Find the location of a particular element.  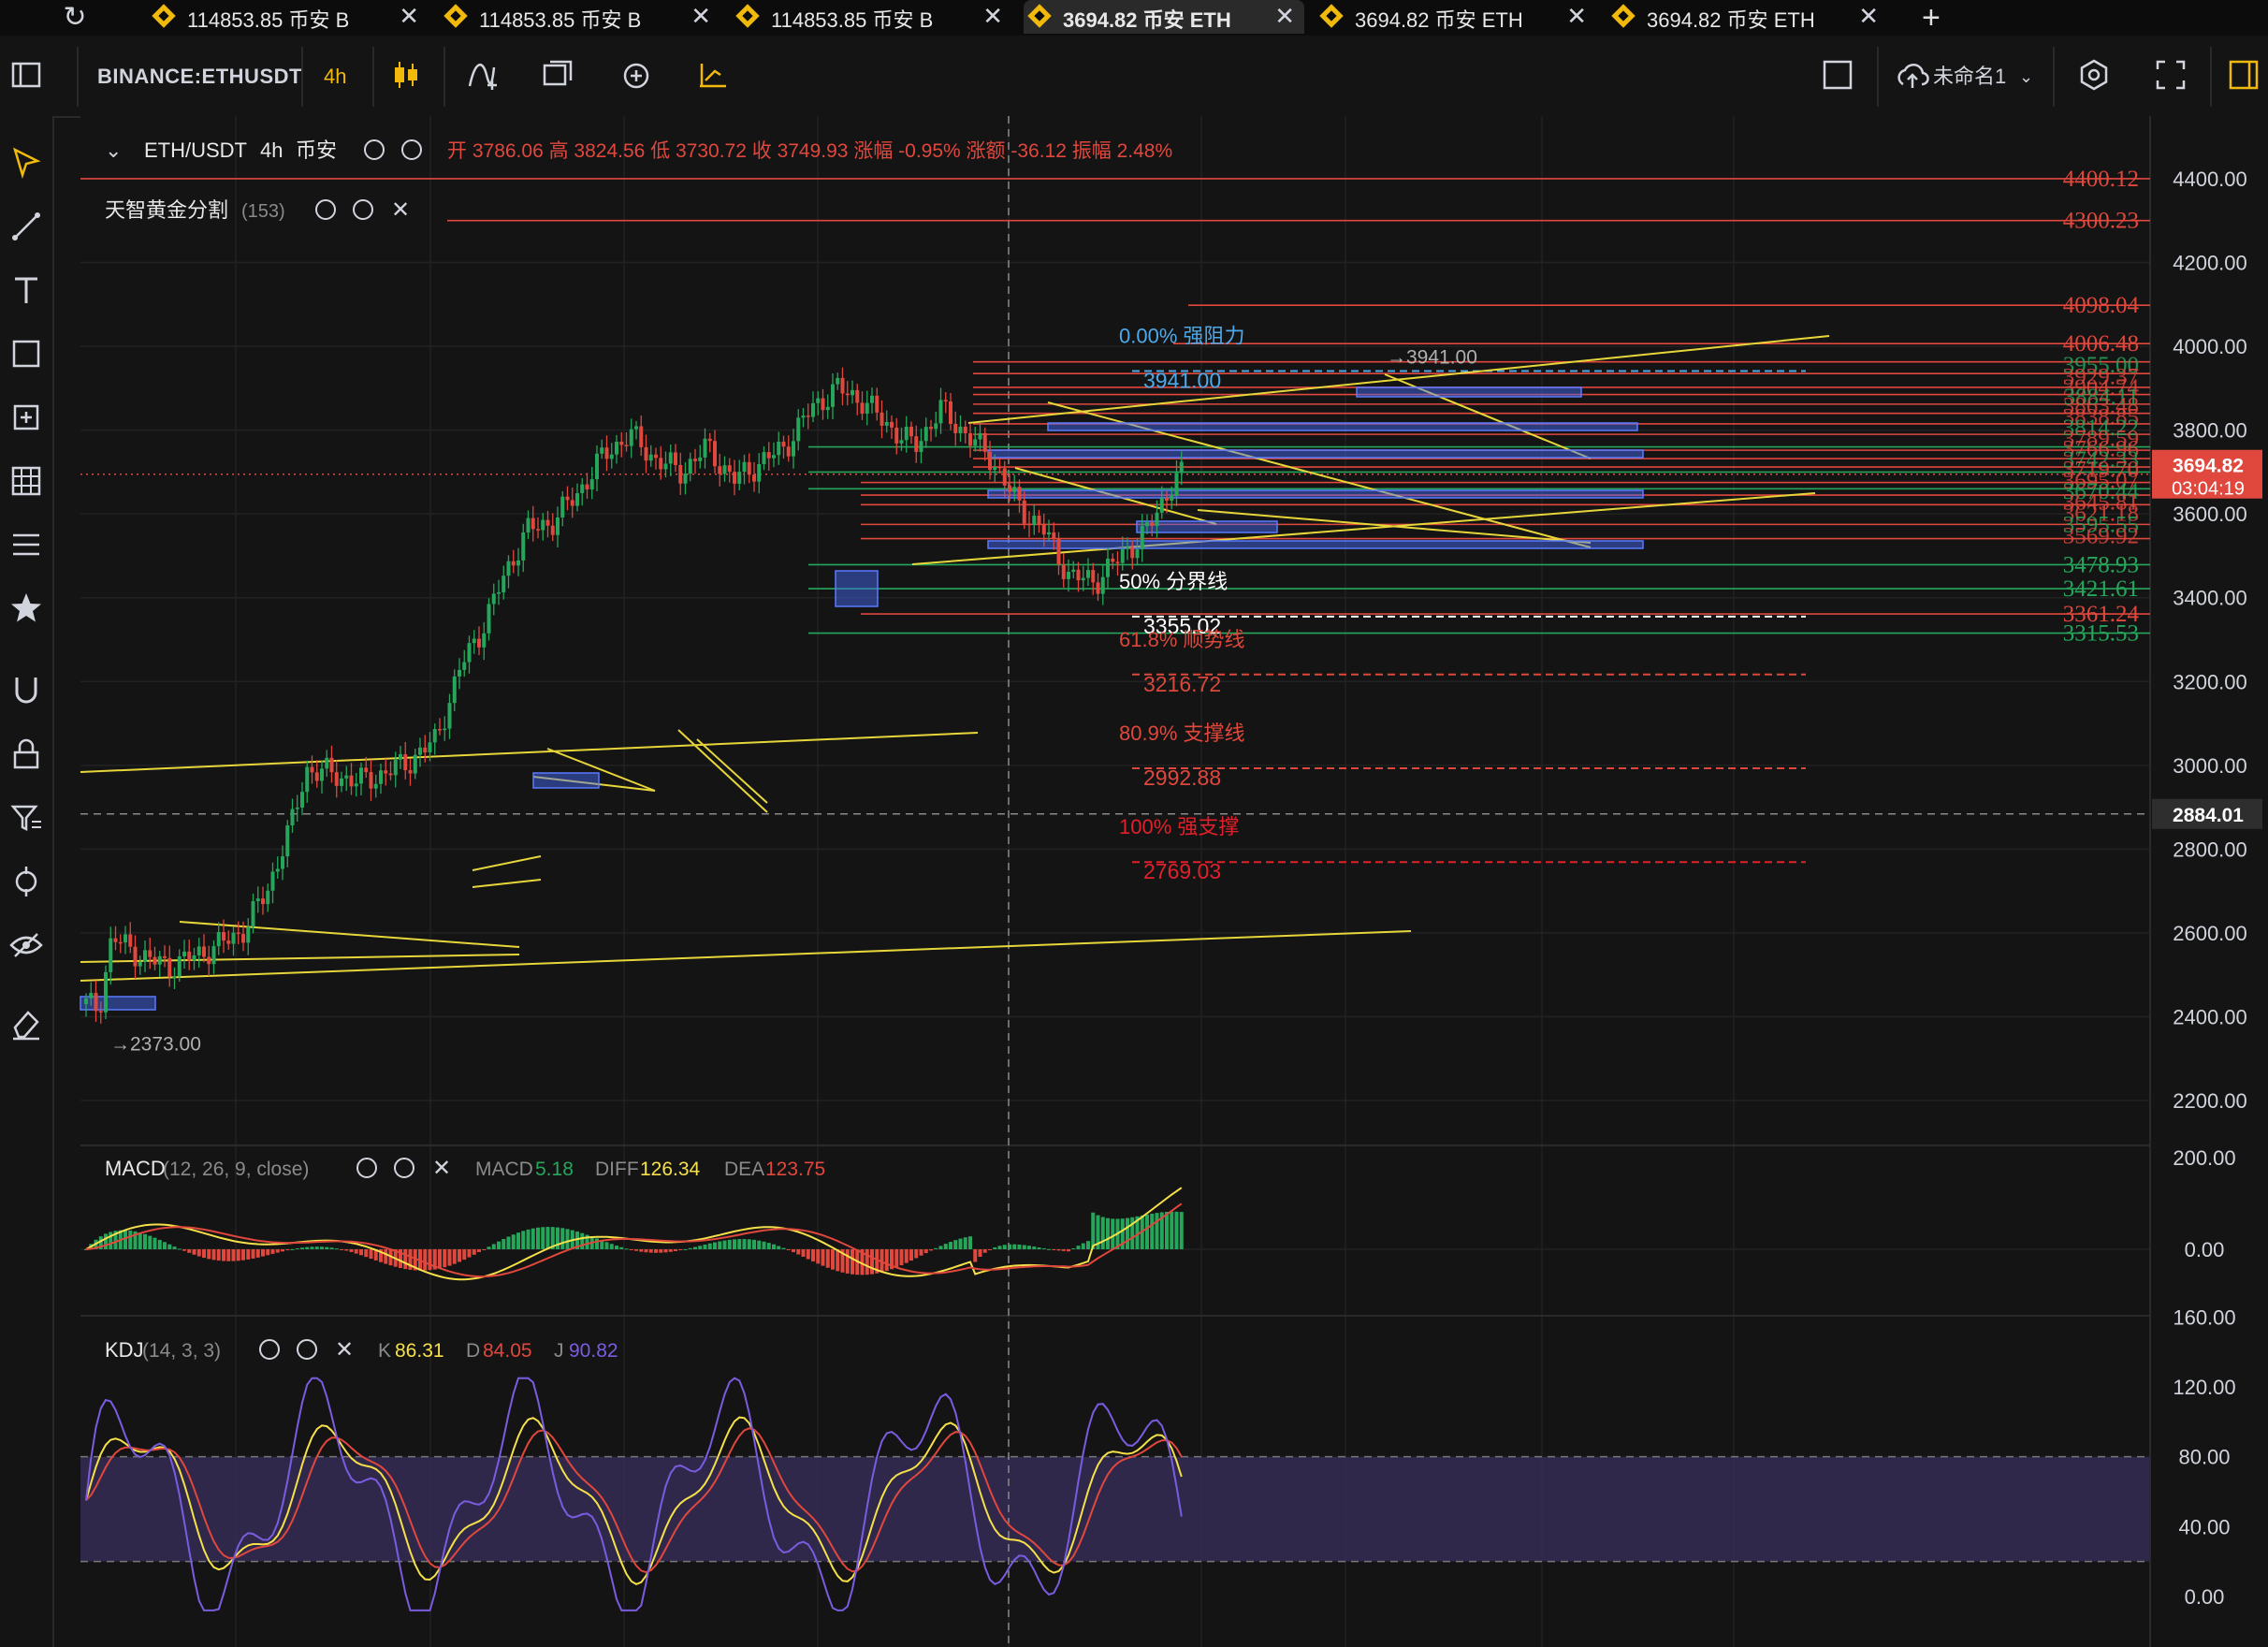

zone-box is located at coordinates (1469, 392).